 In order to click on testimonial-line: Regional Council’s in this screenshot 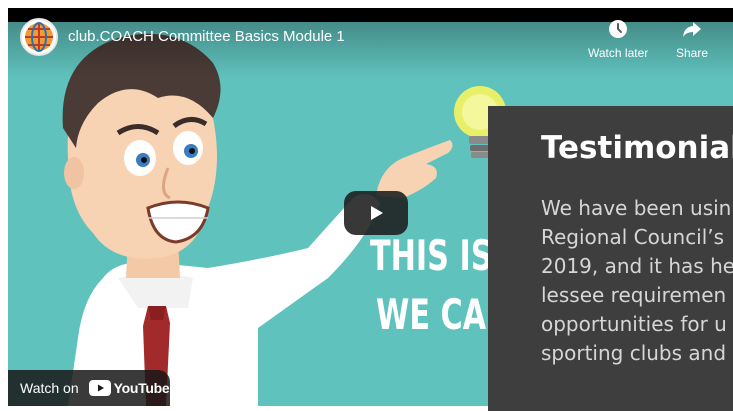, I will do `click(633, 237)`.